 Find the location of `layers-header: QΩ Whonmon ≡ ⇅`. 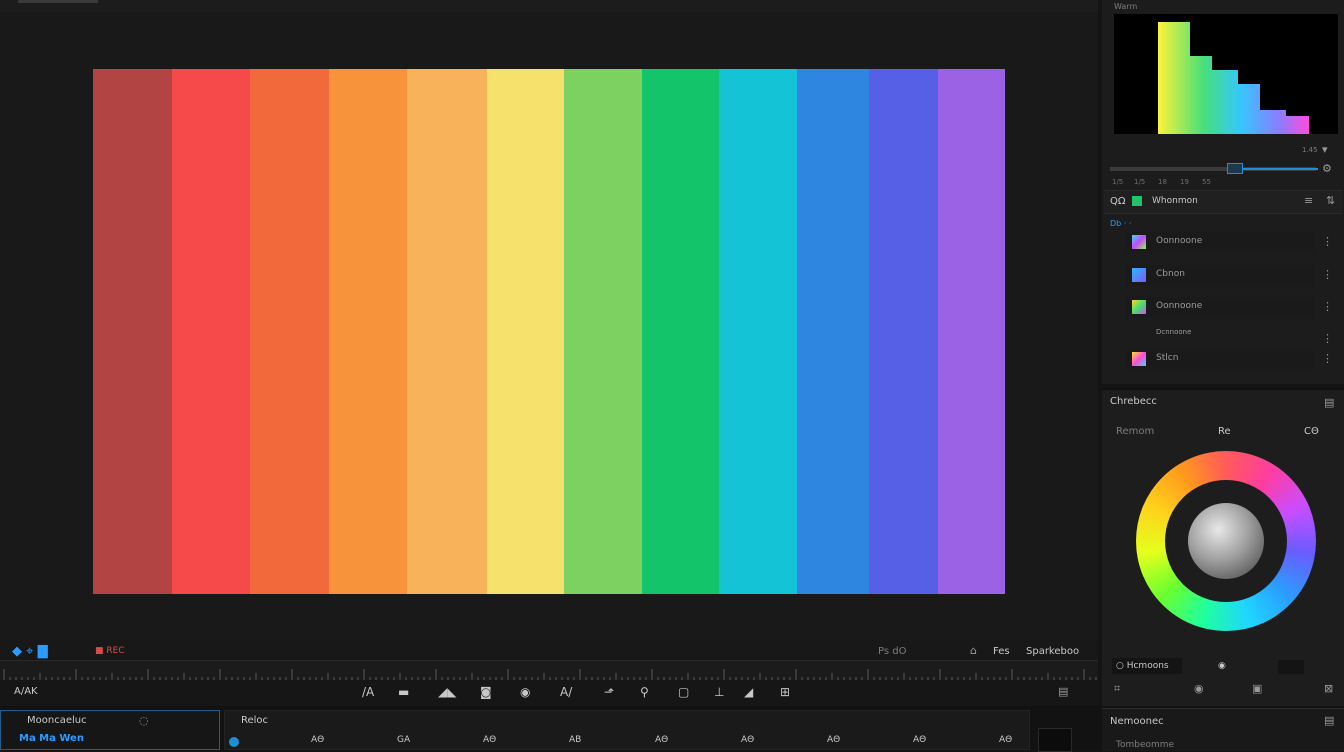

layers-header: QΩ Whonmon ≡ ⇅ is located at coordinates (1223, 202).